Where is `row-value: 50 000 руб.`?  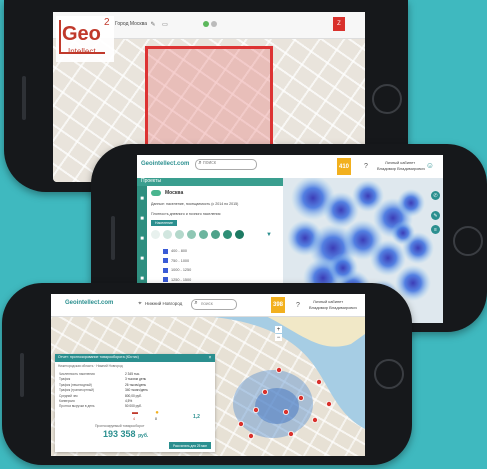
row-value: 50 000 руб. is located at coordinates (133, 406).